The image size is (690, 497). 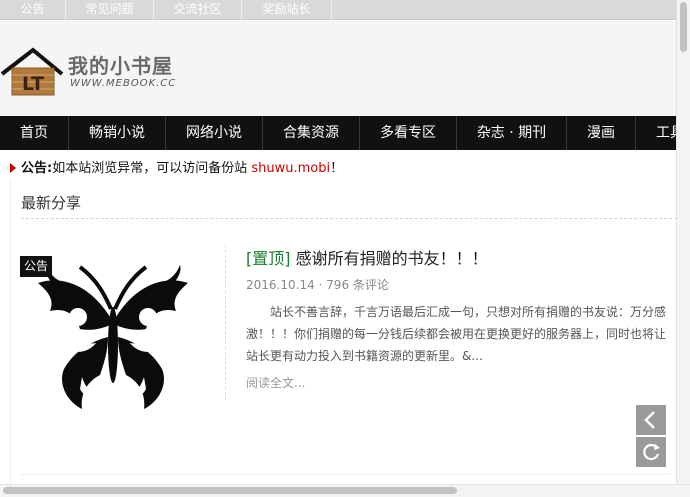 What do you see at coordinates (230, 490) in the screenshot?
I see `horizontal-scrollbar-thumb` at bounding box center [230, 490].